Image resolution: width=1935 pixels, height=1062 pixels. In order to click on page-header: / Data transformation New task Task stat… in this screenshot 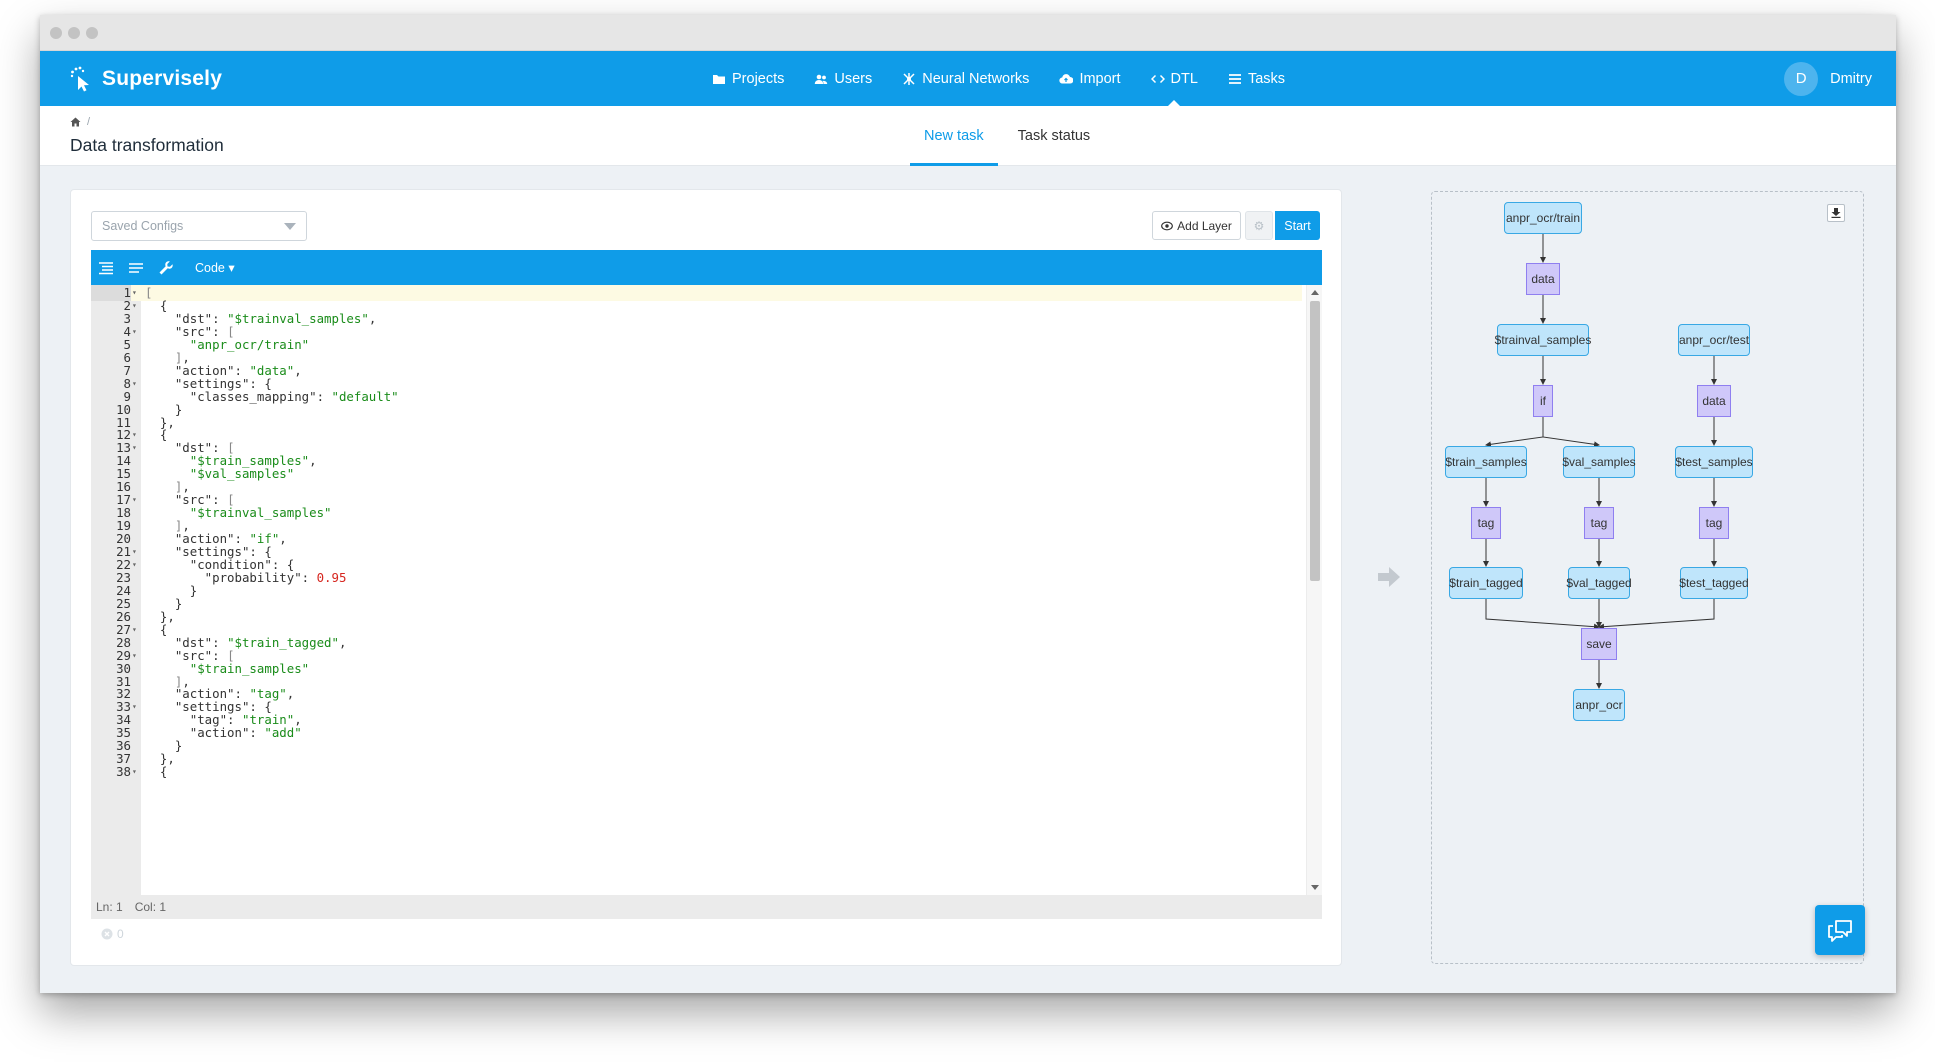, I will do `click(968, 136)`.